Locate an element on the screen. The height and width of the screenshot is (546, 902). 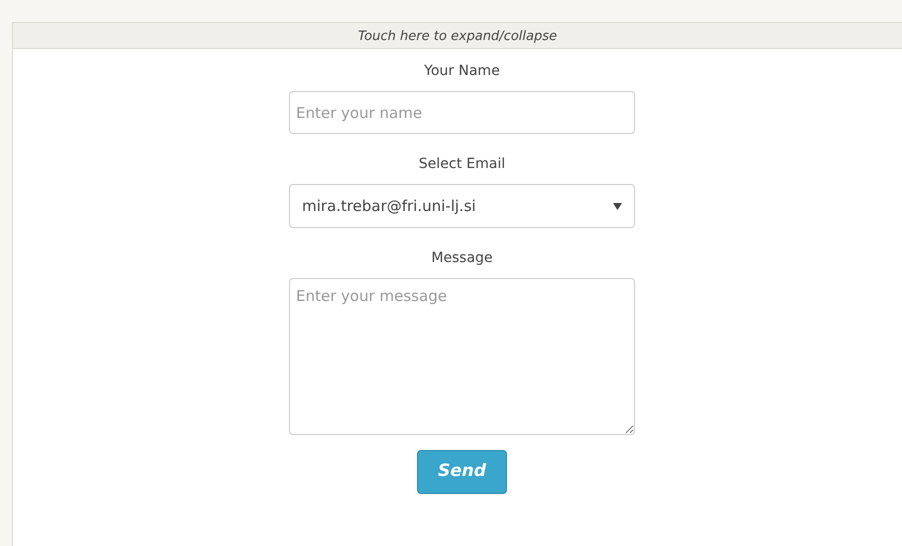
collapse-header: Touch here to expand/collapse is located at coordinates (457, 35).